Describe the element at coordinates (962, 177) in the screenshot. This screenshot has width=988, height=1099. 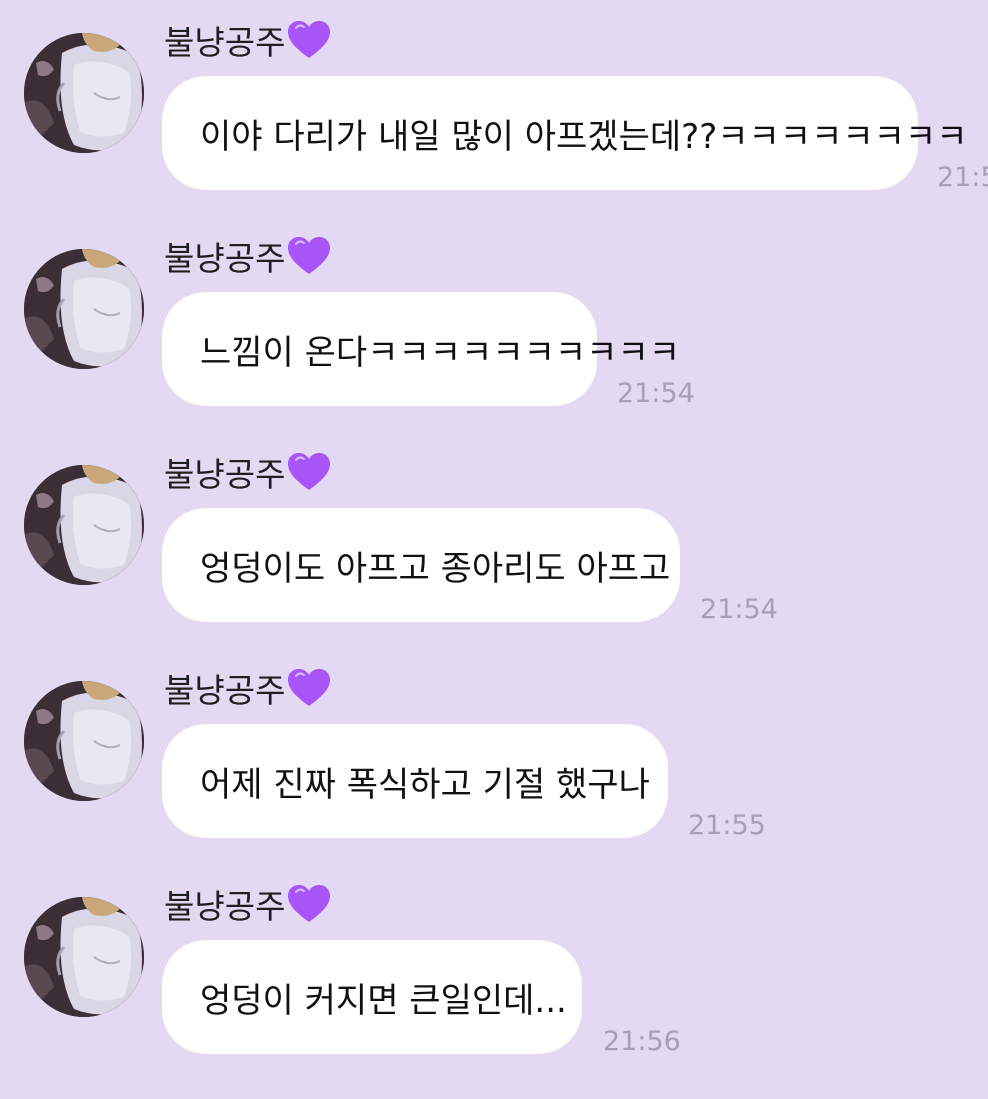
I see `message-timestamp: 21:5` at that location.